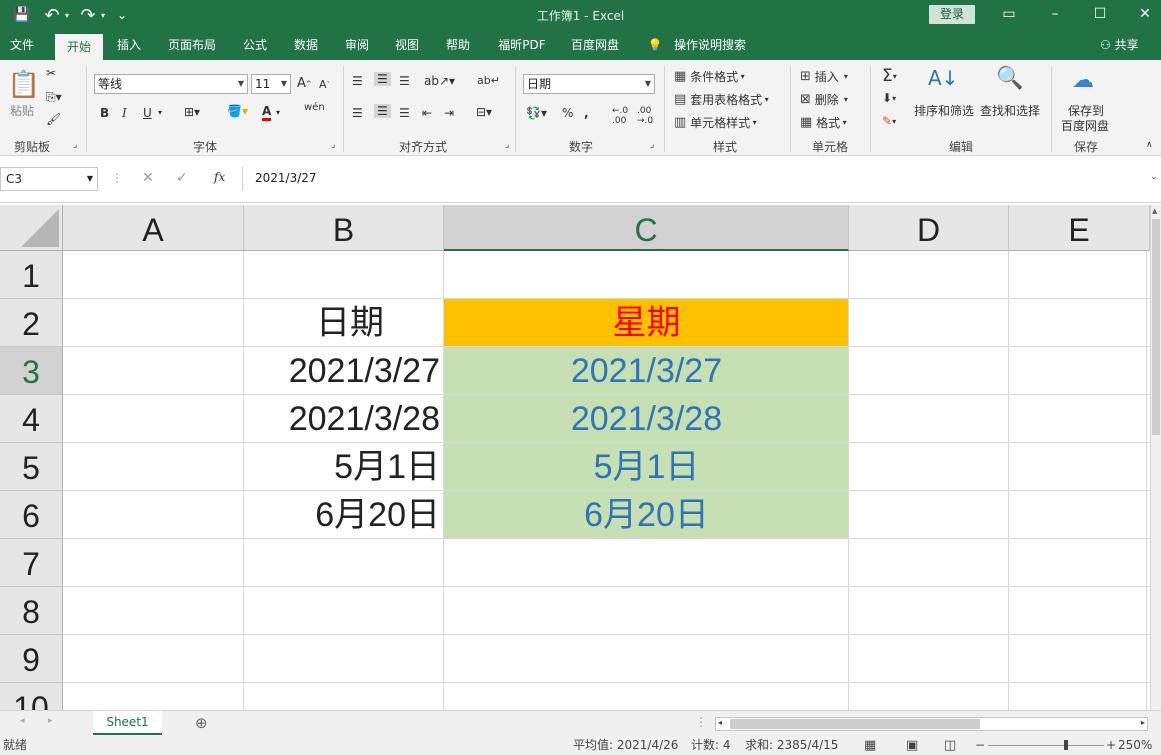 The image size is (1161, 755). I want to click on enter-icon: ✓, so click(182, 178).